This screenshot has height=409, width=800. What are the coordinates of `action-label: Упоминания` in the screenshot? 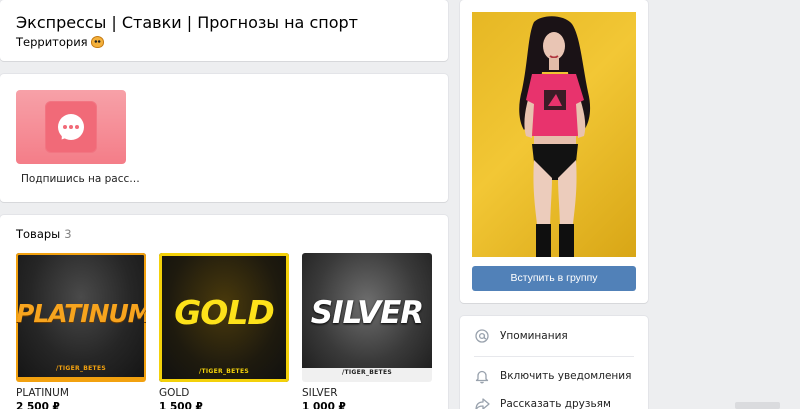 It's located at (534, 336).